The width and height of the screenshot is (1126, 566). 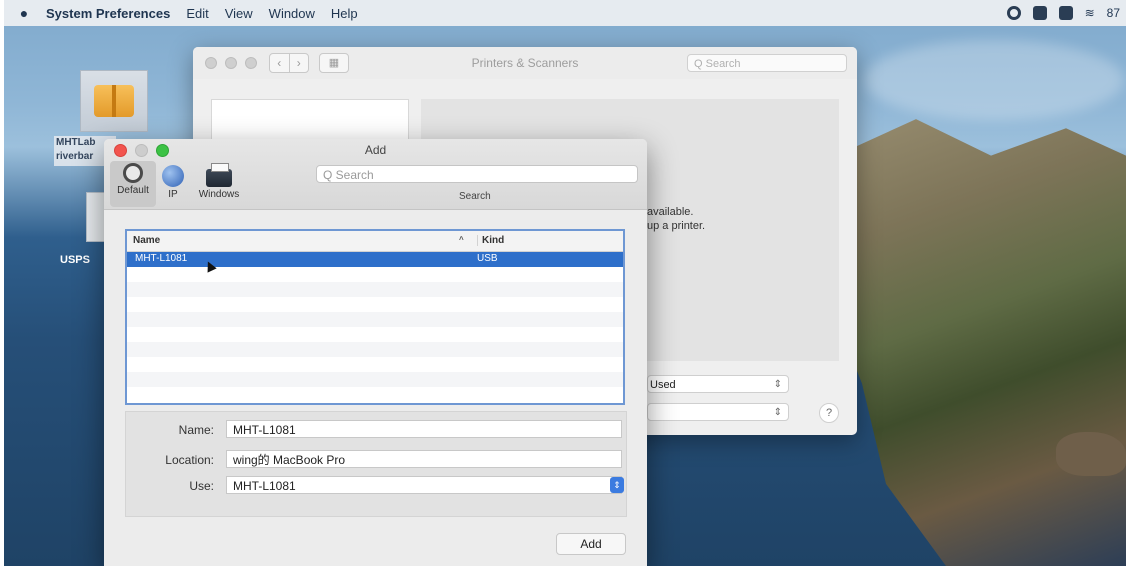 I want to click on minimize-button, so click(x=231, y=63).